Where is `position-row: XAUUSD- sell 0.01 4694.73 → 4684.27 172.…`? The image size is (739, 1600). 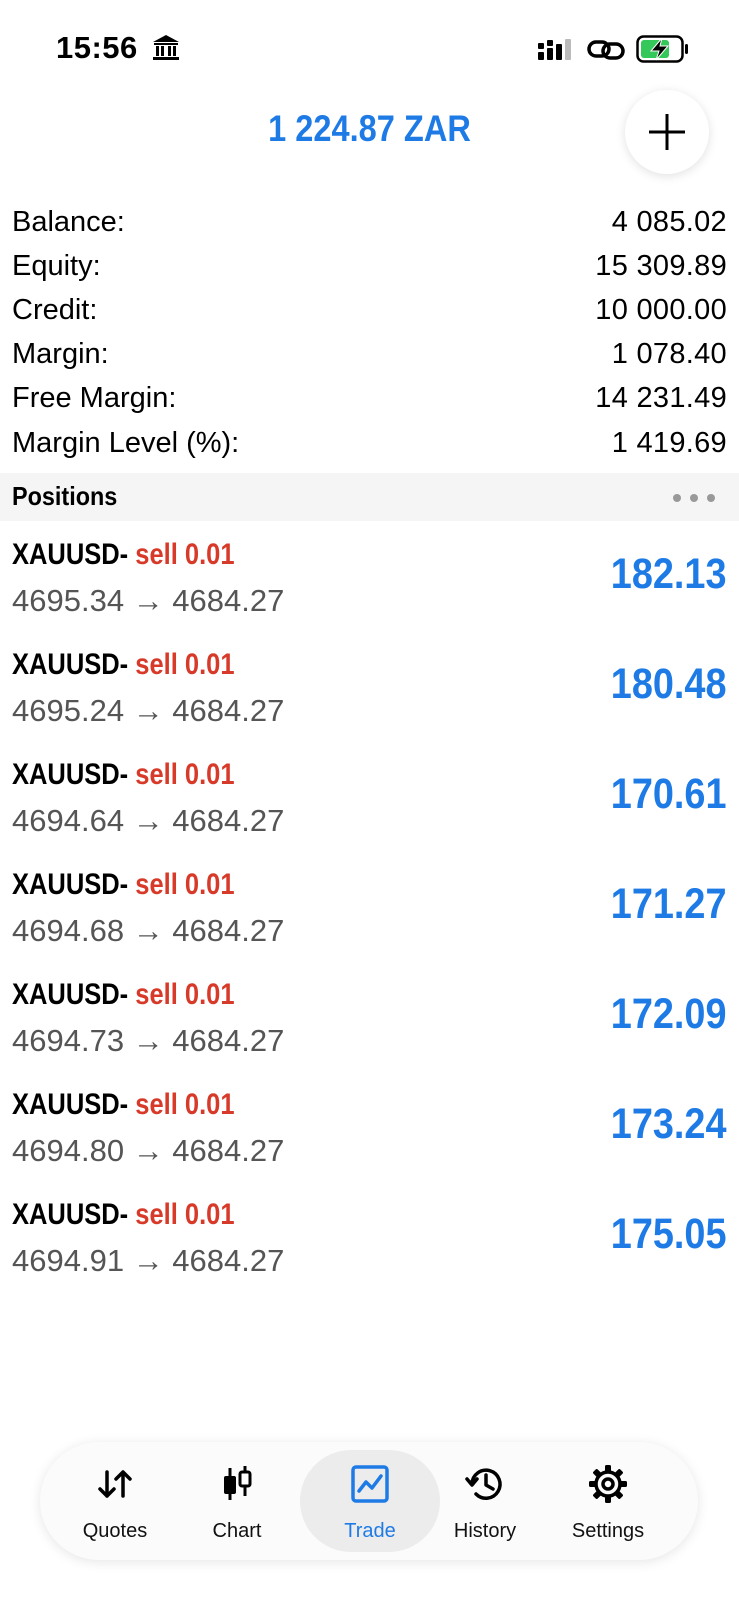 position-row: XAUUSD- sell 0.01 4694.73 → 4684.27 172.… is located at coordinates (369, 1023).